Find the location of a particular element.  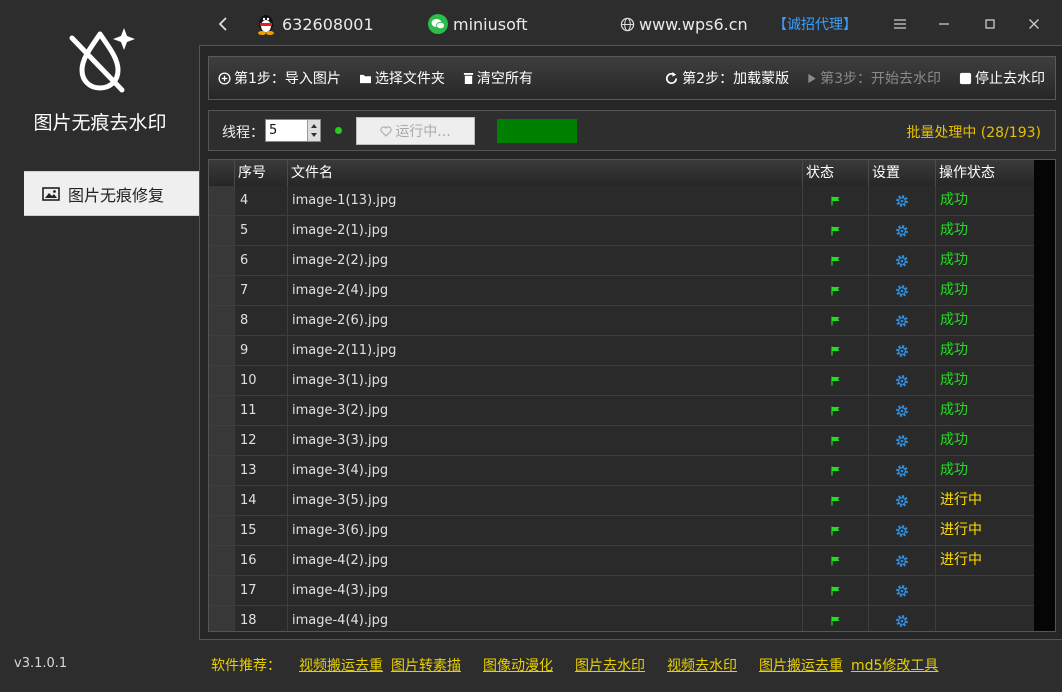

maximize-button is located at coordinates (990, 24).